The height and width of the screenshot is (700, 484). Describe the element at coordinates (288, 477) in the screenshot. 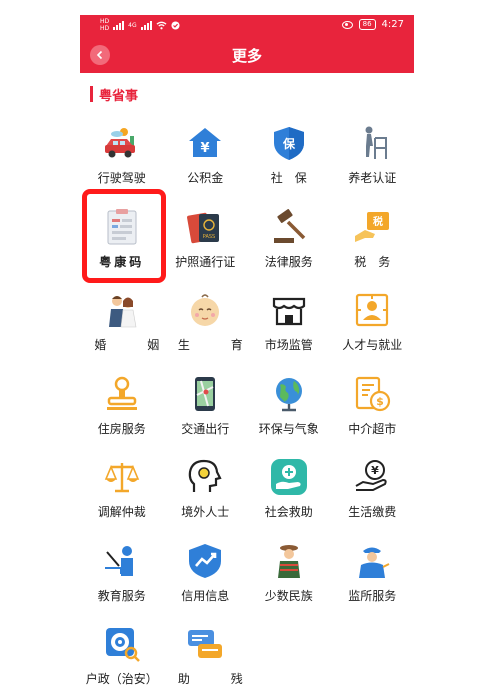

I see `helping-hand-icon` at that location.